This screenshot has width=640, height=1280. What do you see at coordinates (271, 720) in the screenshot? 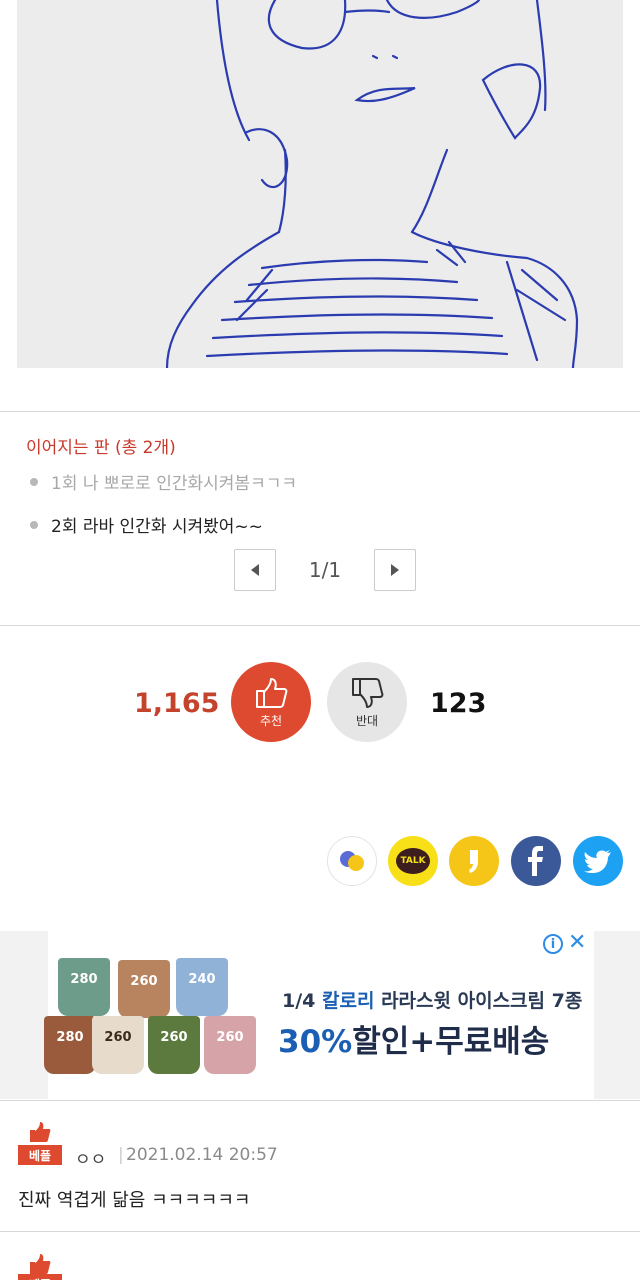
I see `upvote-label: 추천` at bounding box center [271, 720].